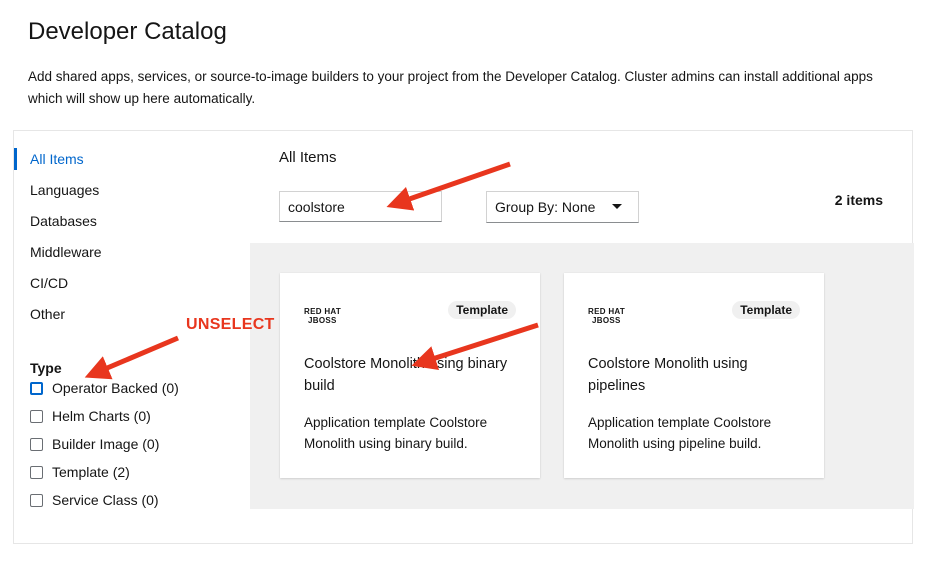  I want to click on category-other: Other, so click(39, 314).